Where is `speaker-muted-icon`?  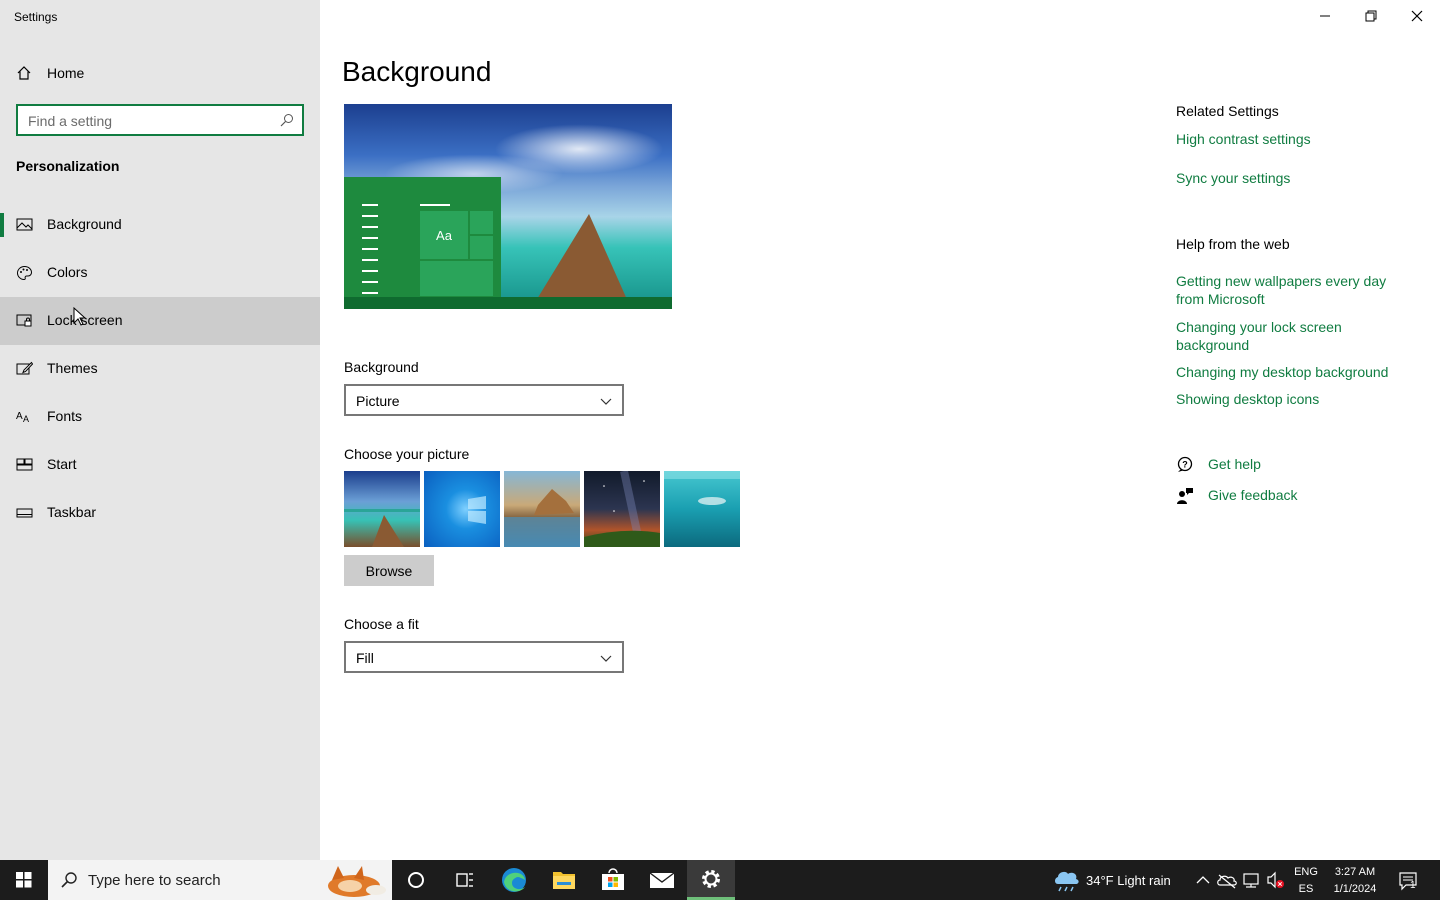 speaker-muted-icon is located at coordinates (1275, 880).